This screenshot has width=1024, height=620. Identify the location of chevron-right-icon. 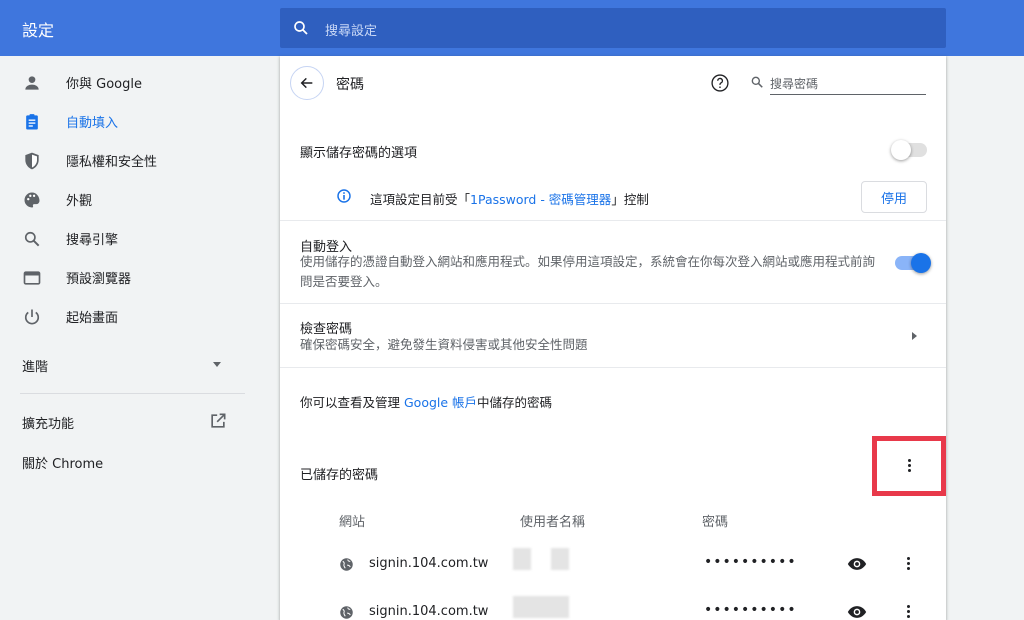
(914, 336).